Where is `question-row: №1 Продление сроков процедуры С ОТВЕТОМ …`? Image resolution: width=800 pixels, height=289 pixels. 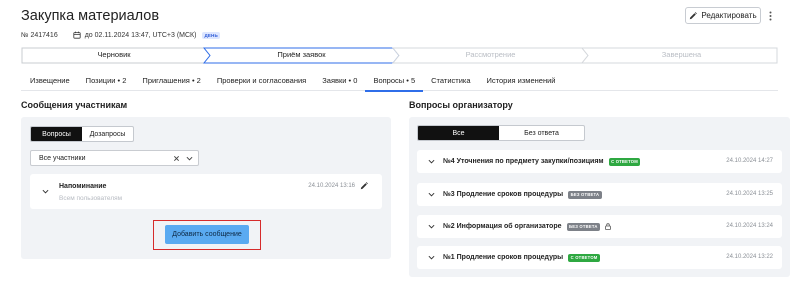 question-row: №1 Продление сроков процедуры С ОТВЕТОМ … is located at coordinates (599, 257).